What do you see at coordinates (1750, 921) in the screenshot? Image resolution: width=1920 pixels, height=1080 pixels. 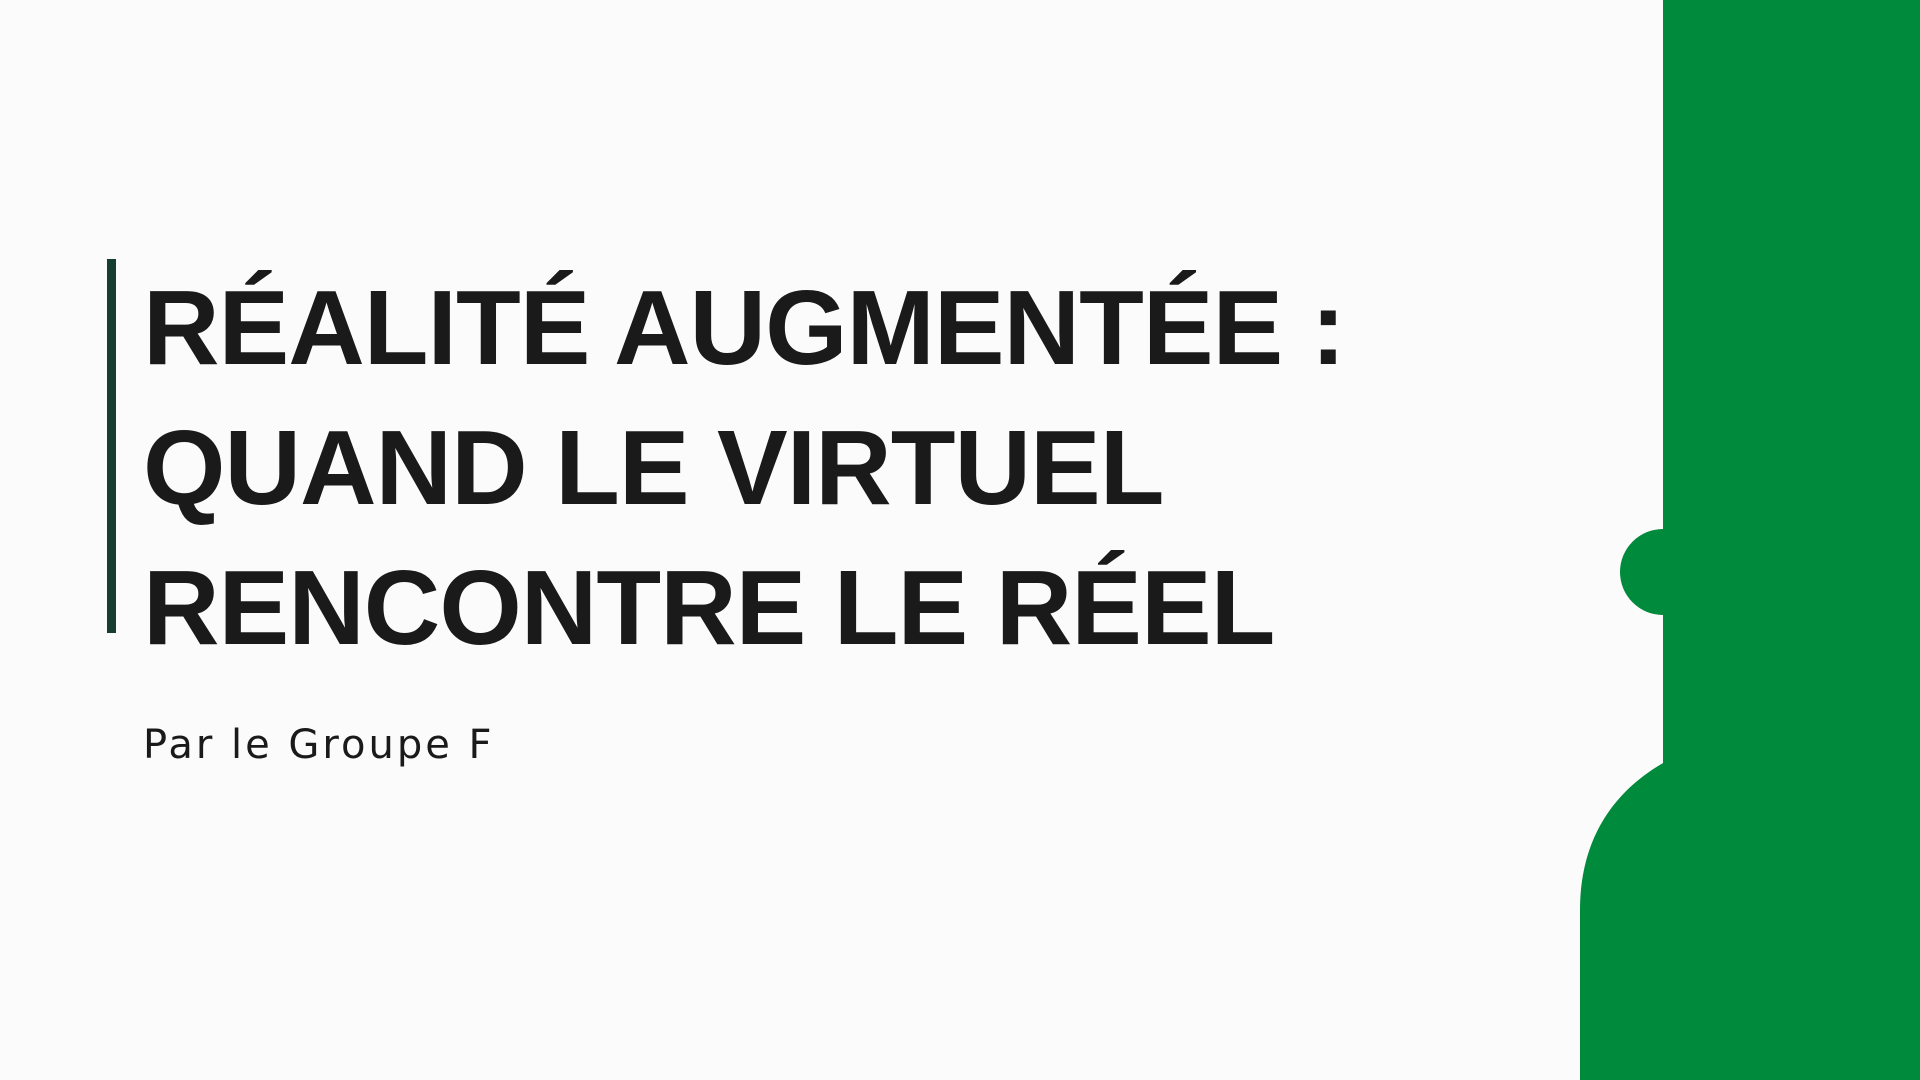 I see `green-bottom-arch` at bounding box center [1750, 921].